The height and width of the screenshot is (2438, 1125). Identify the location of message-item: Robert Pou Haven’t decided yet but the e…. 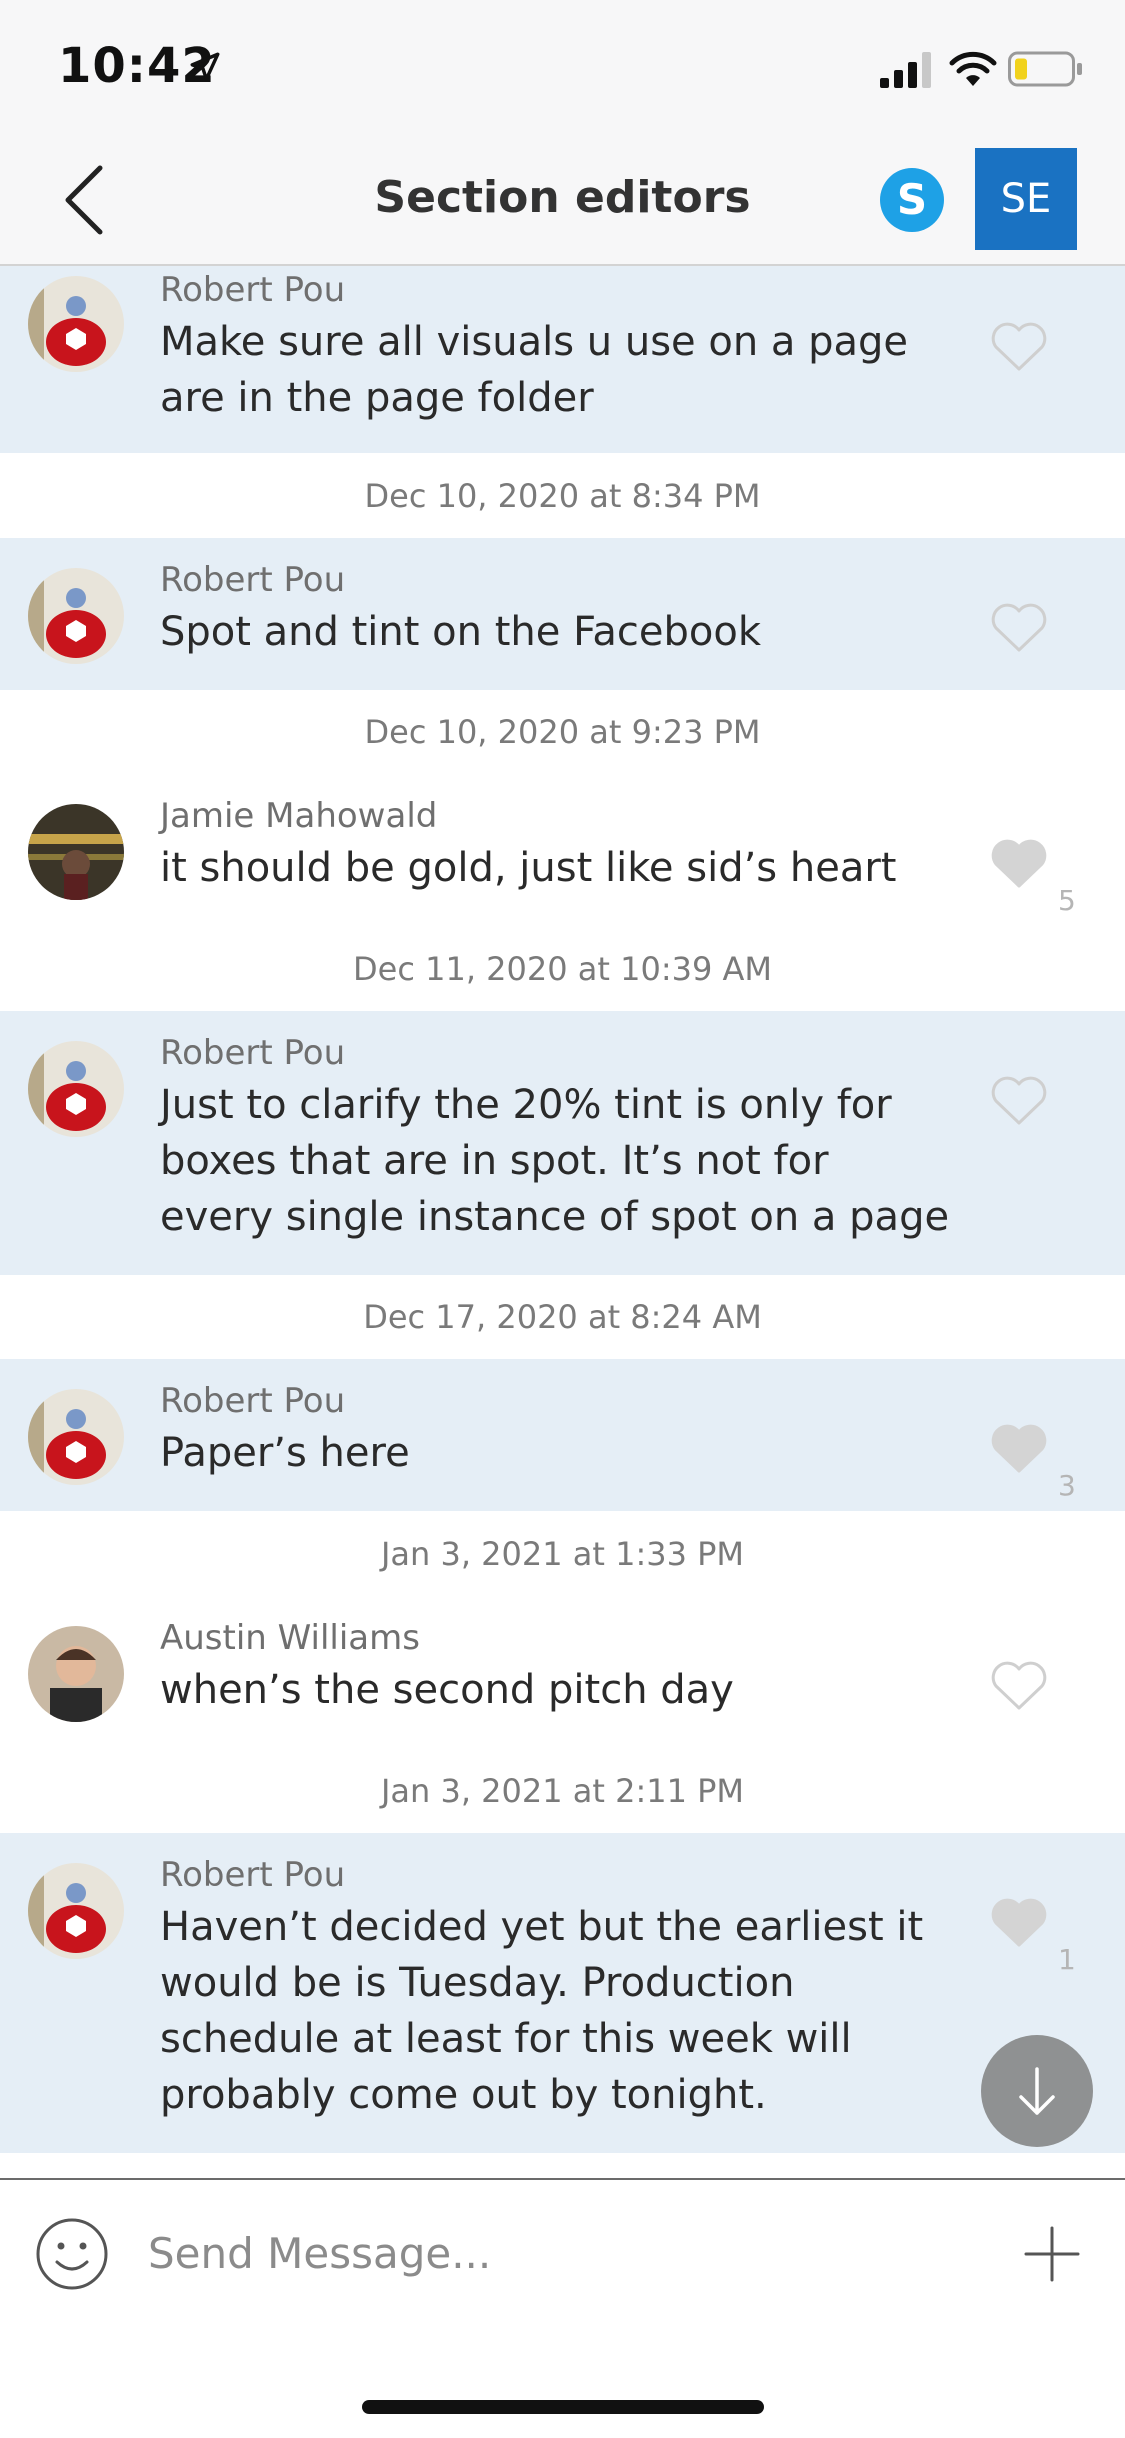
(562, 1993).